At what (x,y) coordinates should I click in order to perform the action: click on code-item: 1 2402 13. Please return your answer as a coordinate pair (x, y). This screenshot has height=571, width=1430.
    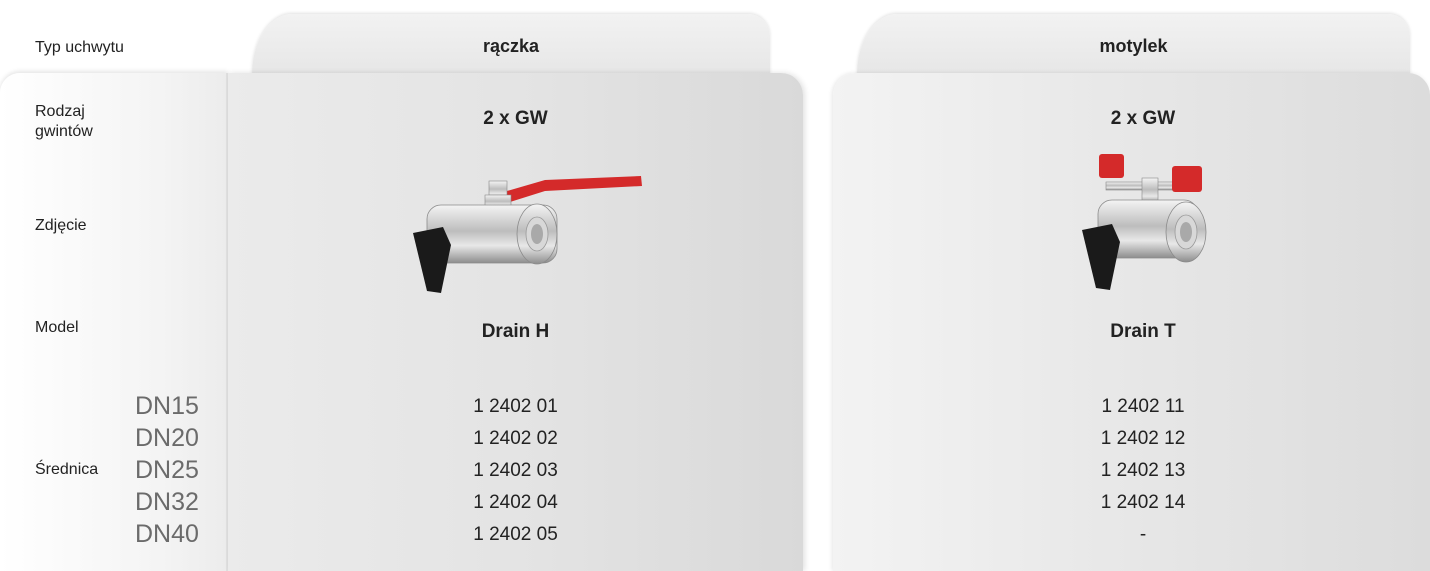
    Looking at the image, I should click on (1143, 470).